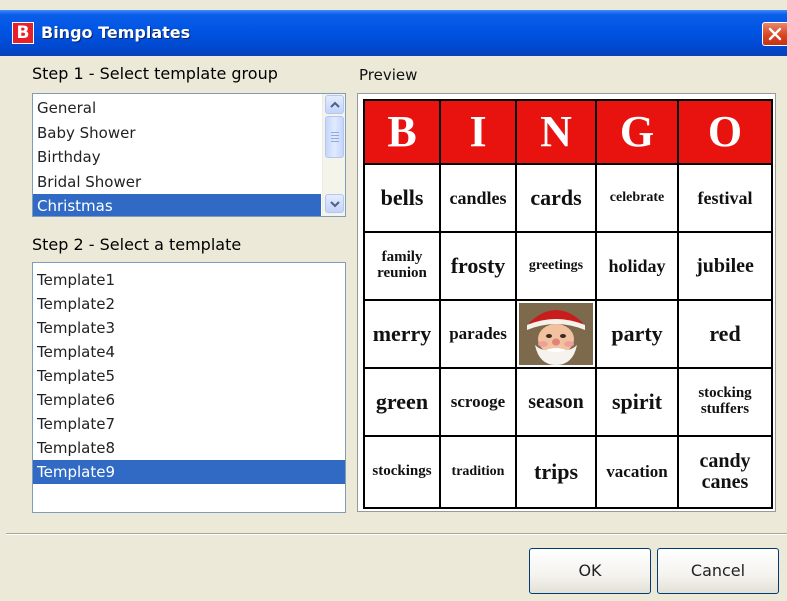  I want to click on bingo-header-letter: I, so click(479, 133).